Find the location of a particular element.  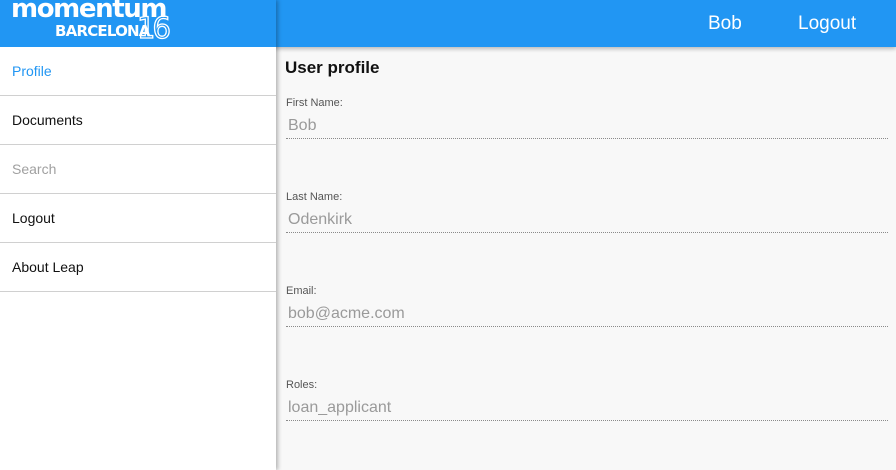

logo-number: 16 is located at coordinates (153, 28).